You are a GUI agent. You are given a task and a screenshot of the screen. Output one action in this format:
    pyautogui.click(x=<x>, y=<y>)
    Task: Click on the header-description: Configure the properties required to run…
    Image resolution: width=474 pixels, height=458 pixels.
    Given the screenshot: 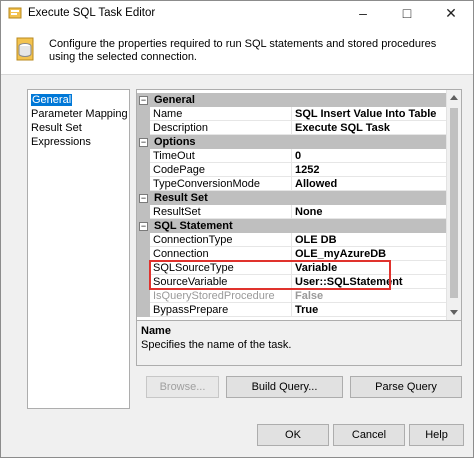 What is the action you would take?
    pyautogui.click(x=243, y=50)
    